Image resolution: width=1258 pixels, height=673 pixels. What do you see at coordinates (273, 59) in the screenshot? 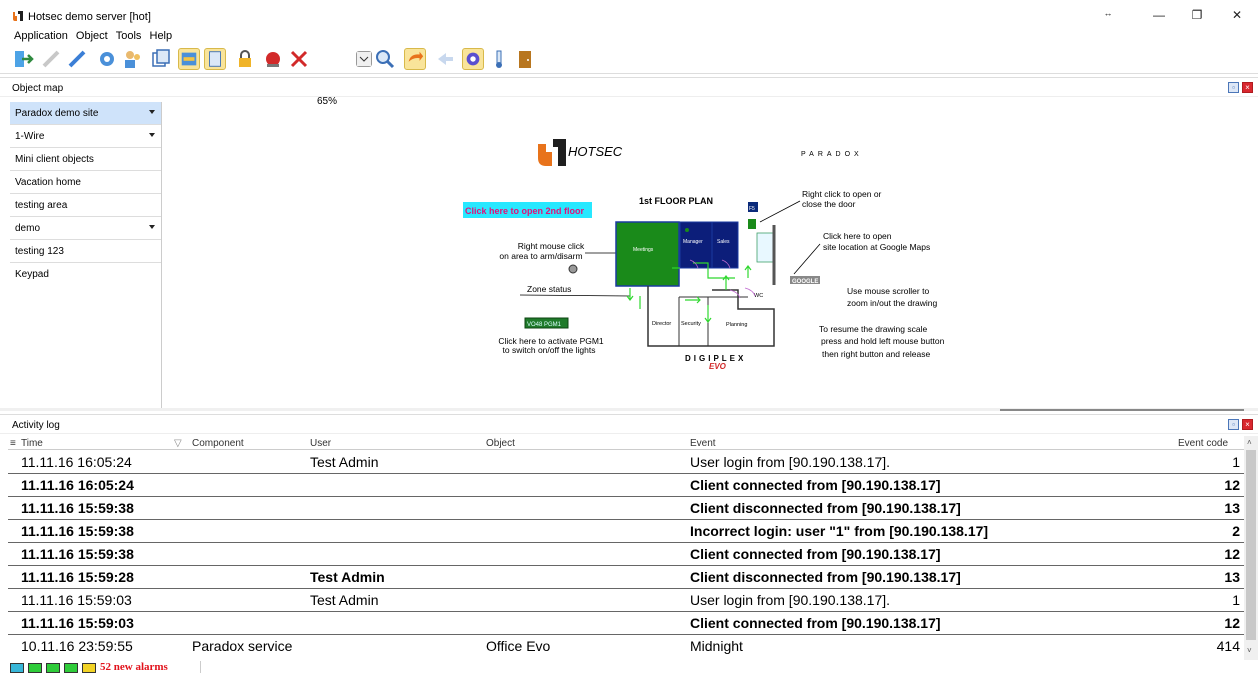
I see `alarm-siren-icon` at bounding box center [273, 59].